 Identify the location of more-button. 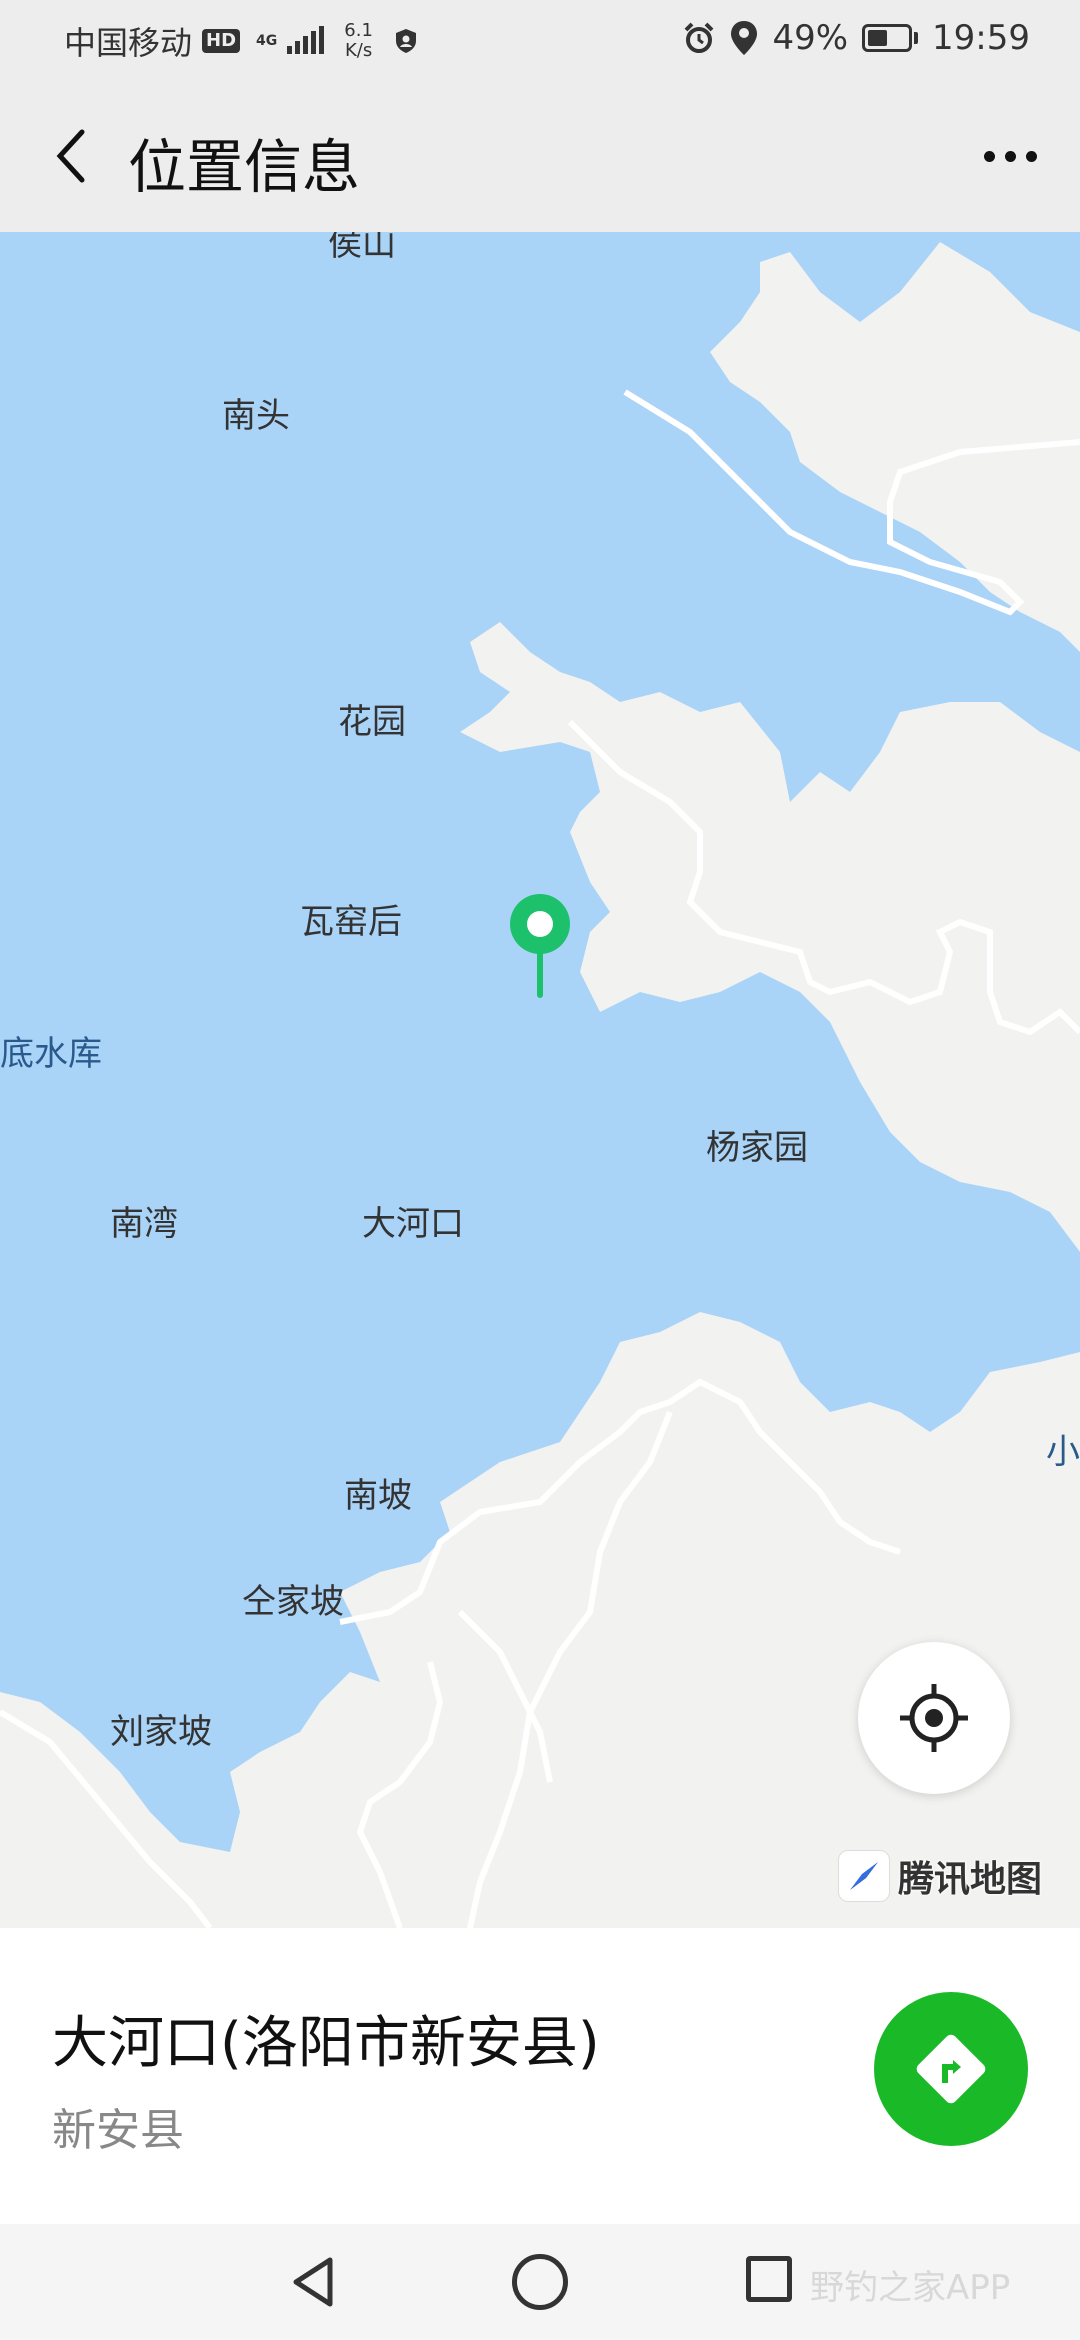
(1010, 156).